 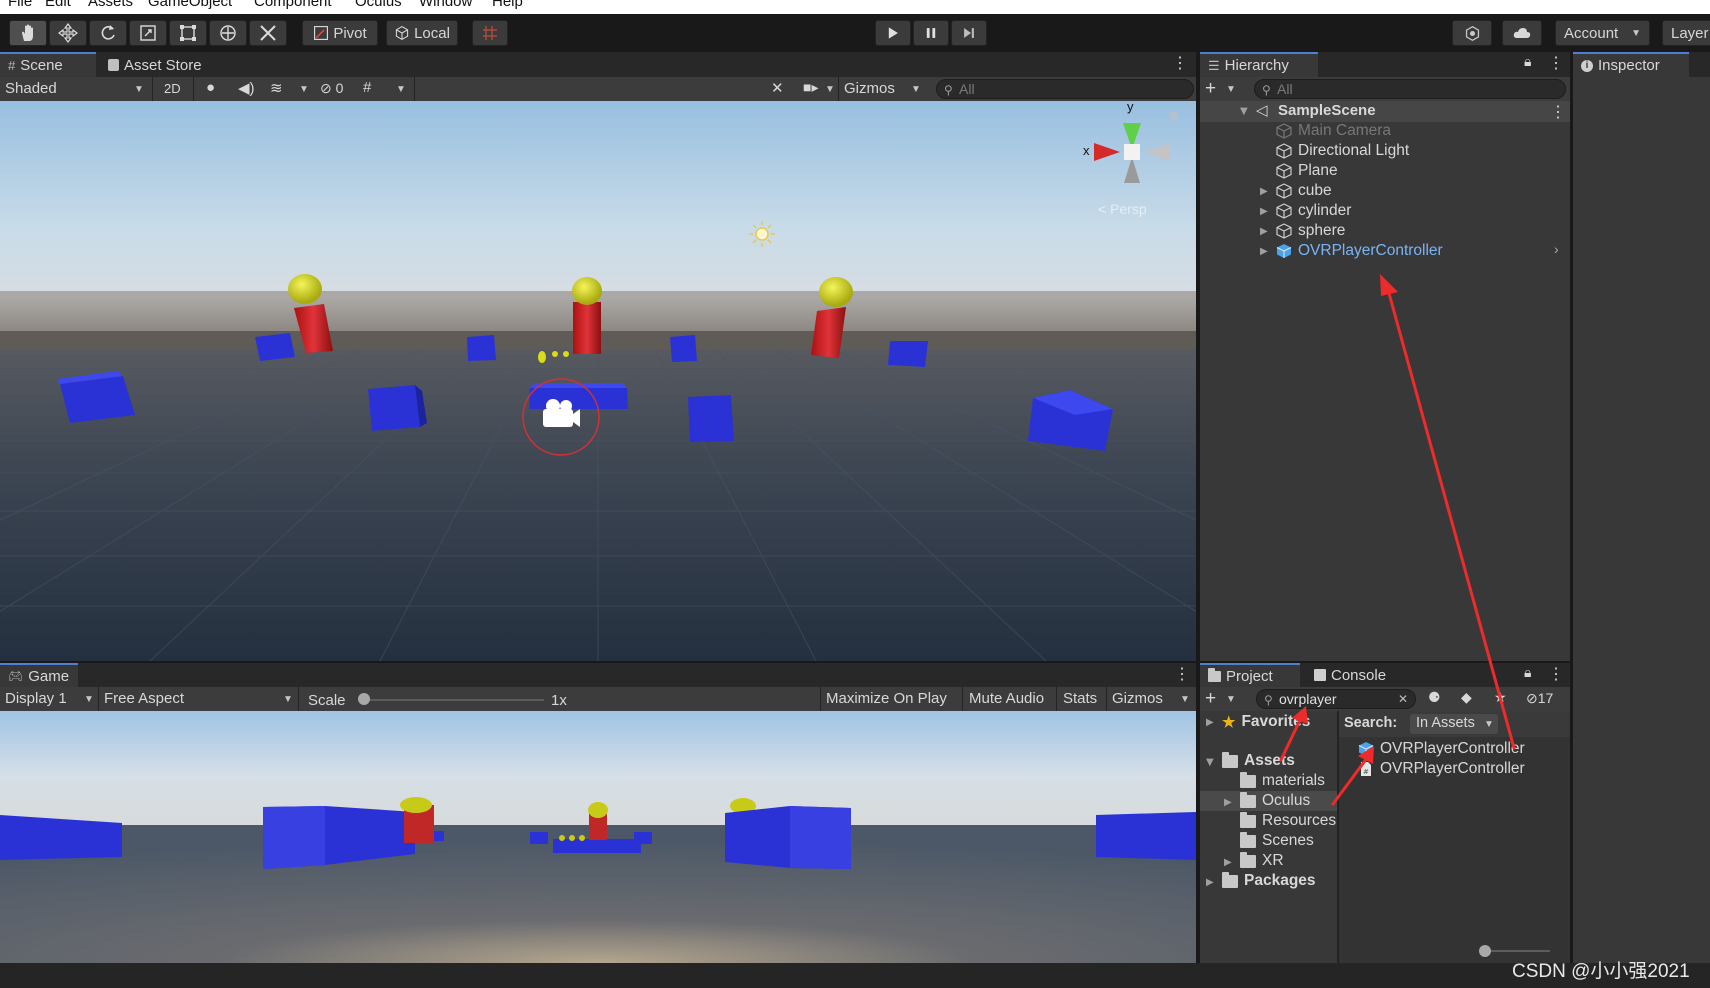 I want to click on csdn-watermark: CSDN @小小强2021, so click(x=1601, y=971).